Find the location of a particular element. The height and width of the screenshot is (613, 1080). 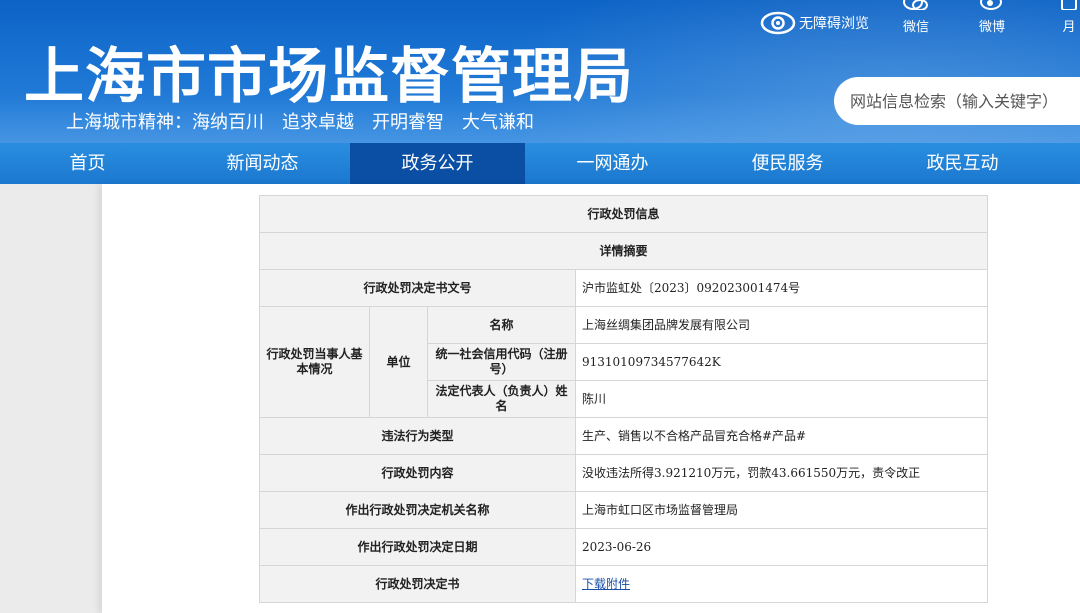

table-subtitle: 详情摘要 is located at coordinates (623, 251).